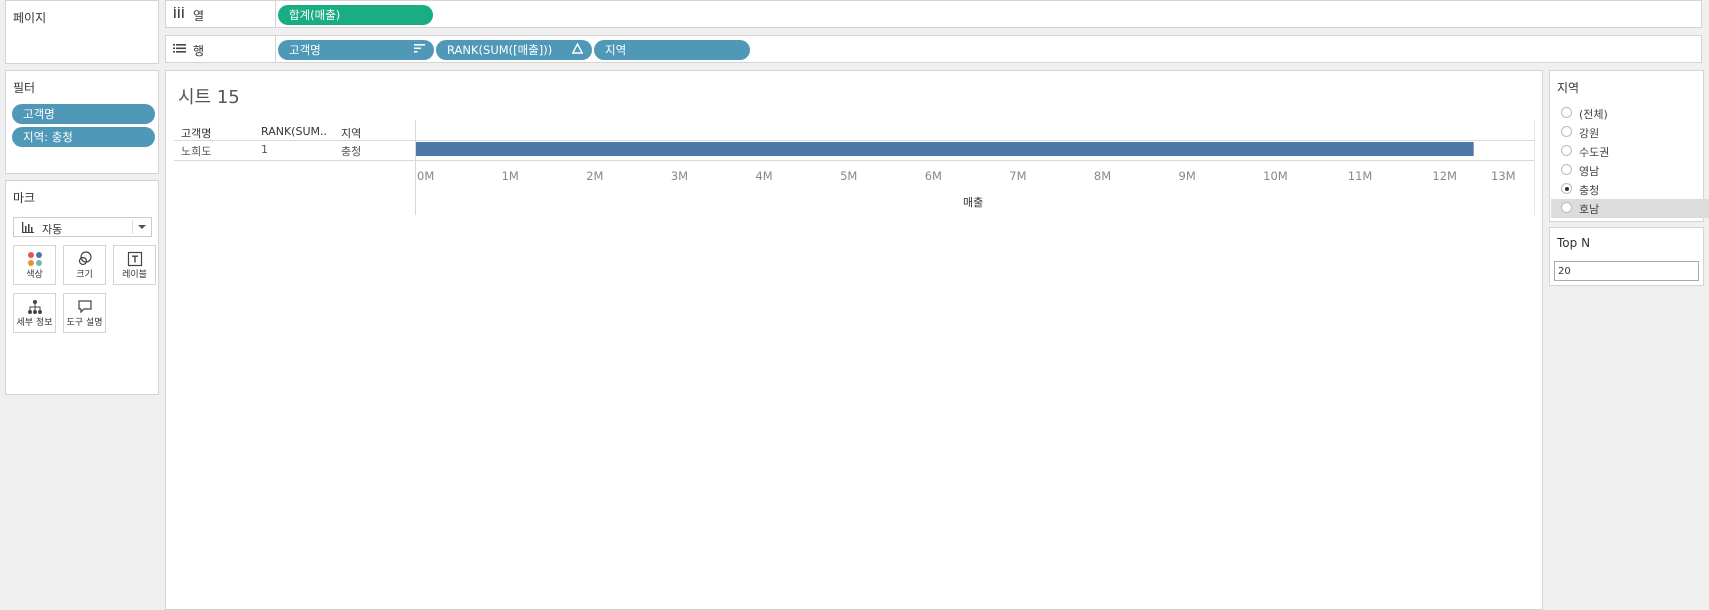  What do you see at coordinates (1275, 176) in the screenshot?
I see `x-tick-label: 10M` at bounding box center [1275, 176].